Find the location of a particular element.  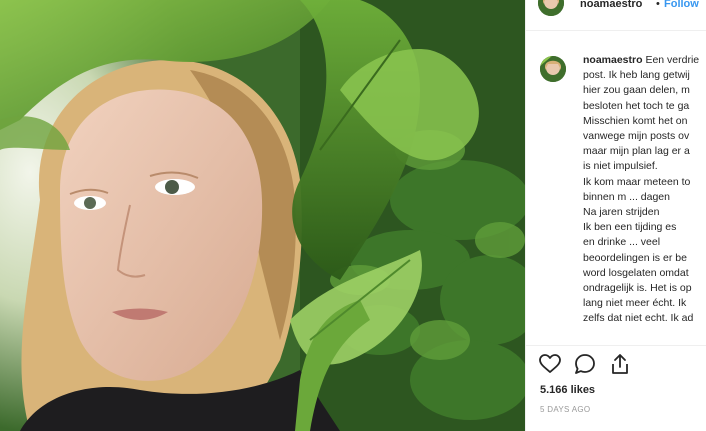

caption-line: ondragelijk is. Het is op is located at coordinates (637, 288).